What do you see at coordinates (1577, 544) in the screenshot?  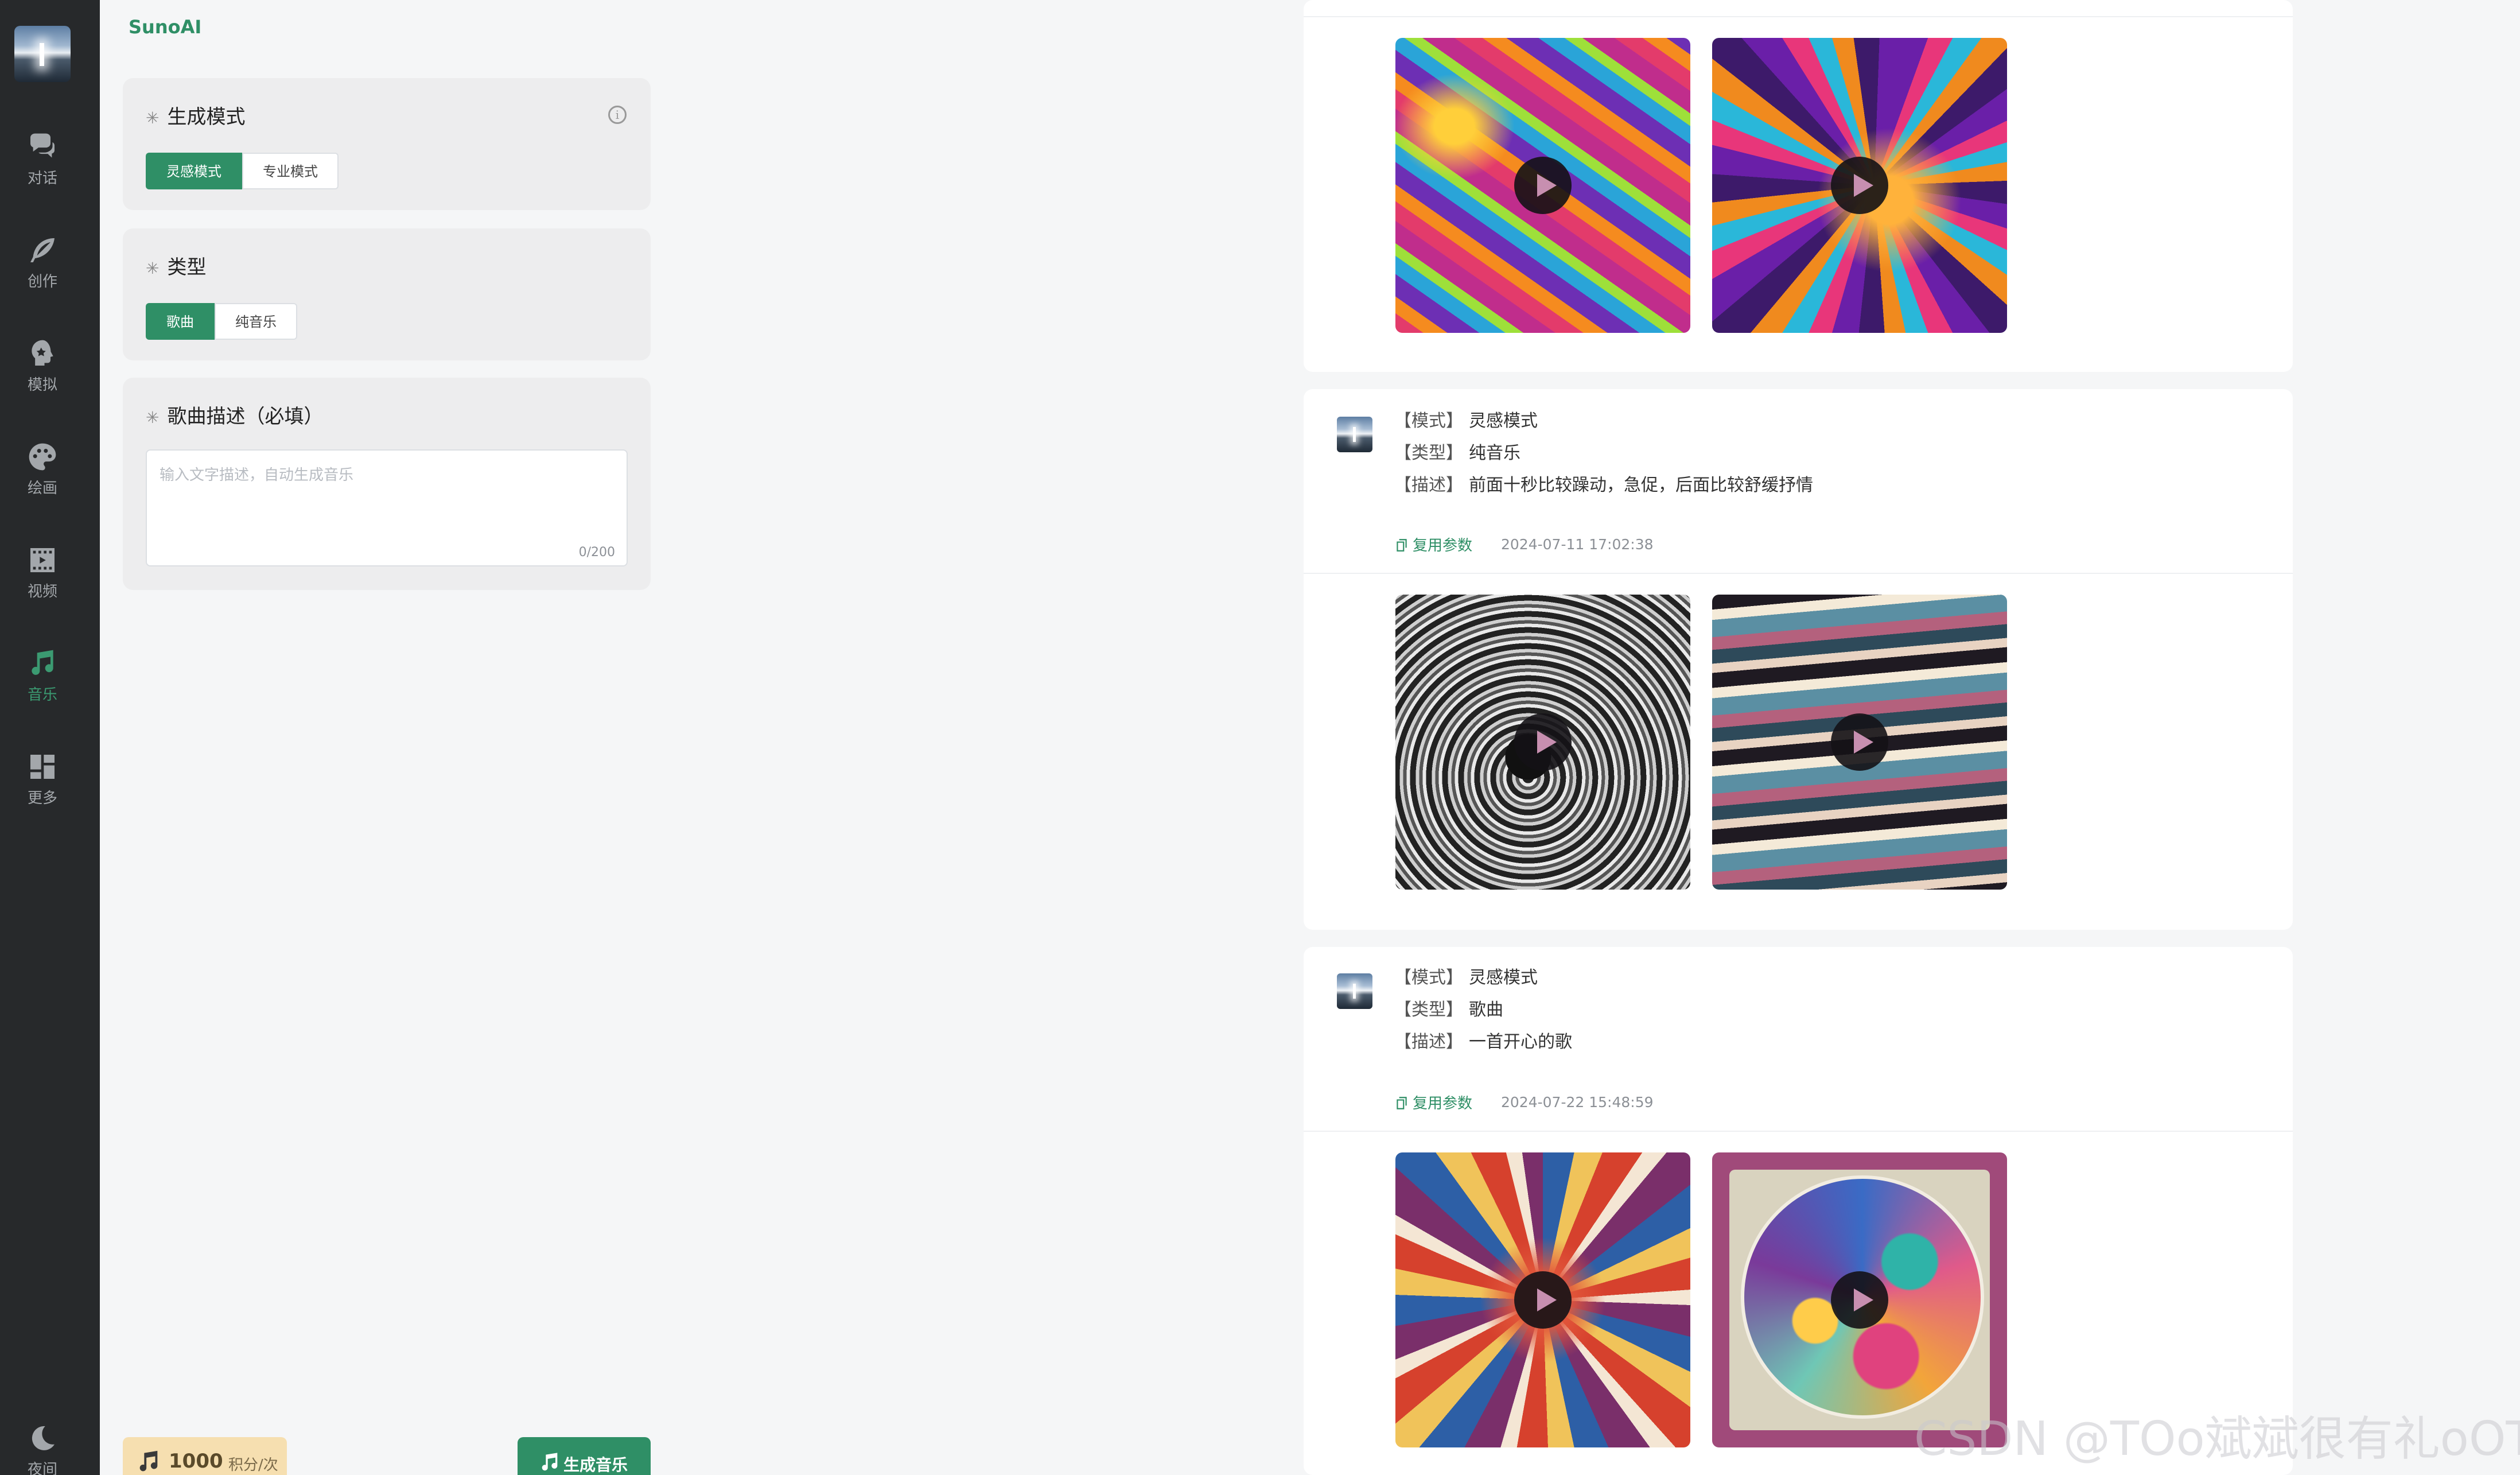 I see `timestamp: 2024-07-11 17:02:38` at bounding box center [1577, 544].